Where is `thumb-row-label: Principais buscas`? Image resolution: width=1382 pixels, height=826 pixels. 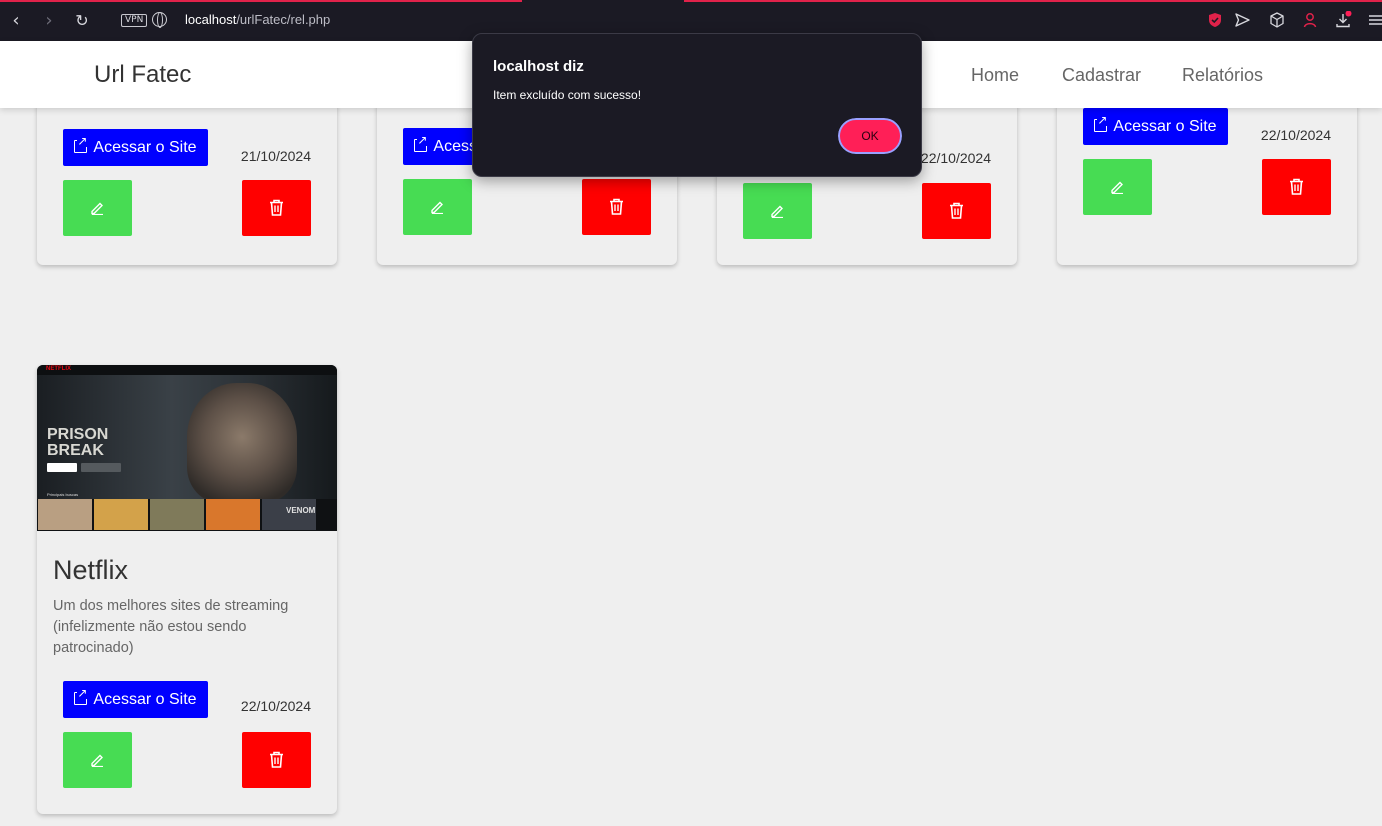 thumb-row-label: Principais buscas is located at coordinates (63, 494).